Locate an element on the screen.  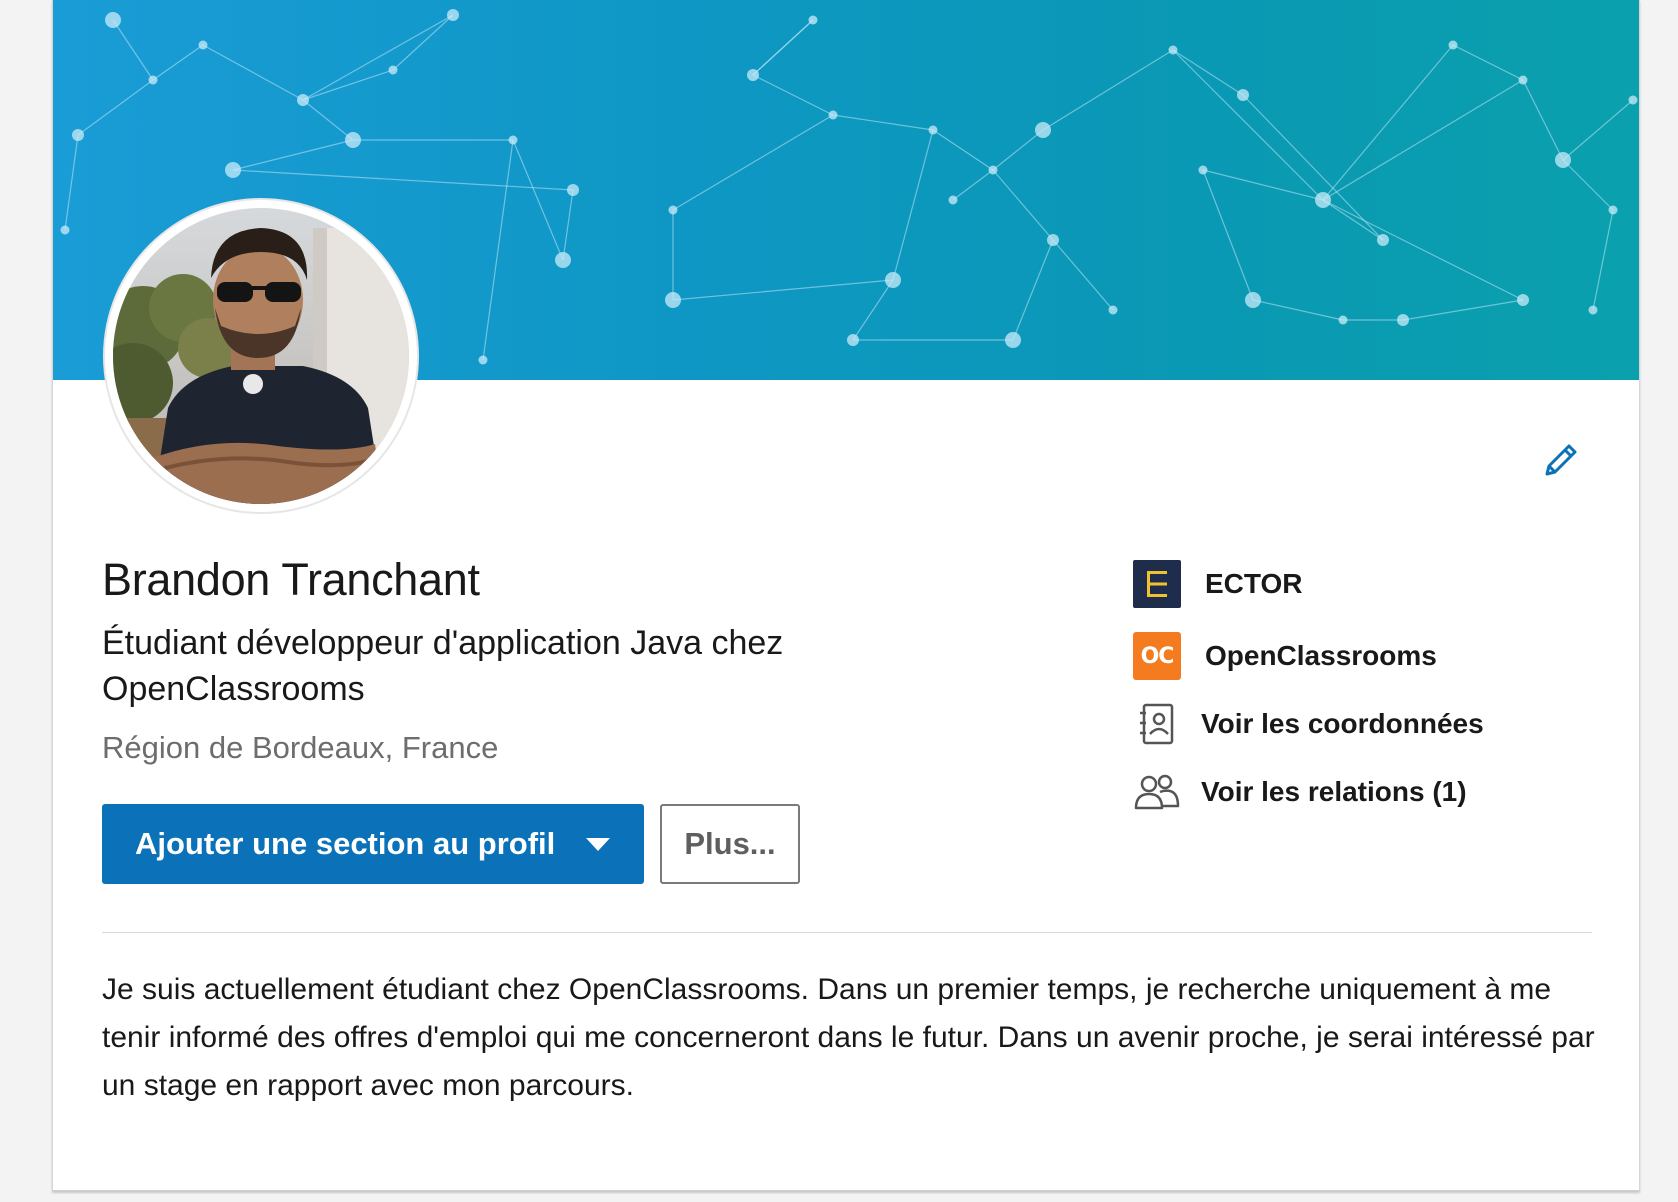
ector-logo is located at coordinates (1157, 584).